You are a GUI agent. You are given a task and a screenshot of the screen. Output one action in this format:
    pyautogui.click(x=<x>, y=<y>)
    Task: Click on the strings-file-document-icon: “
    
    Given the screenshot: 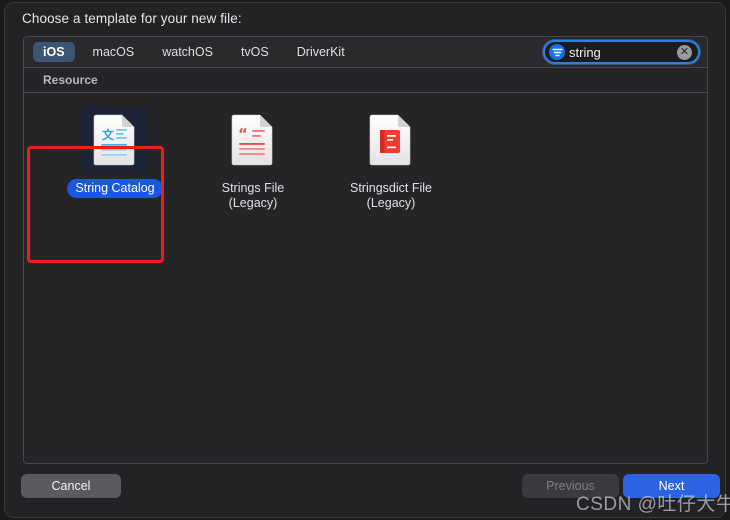 What is the action you would take?
    pyautogui.click(x=252, y=140)
    